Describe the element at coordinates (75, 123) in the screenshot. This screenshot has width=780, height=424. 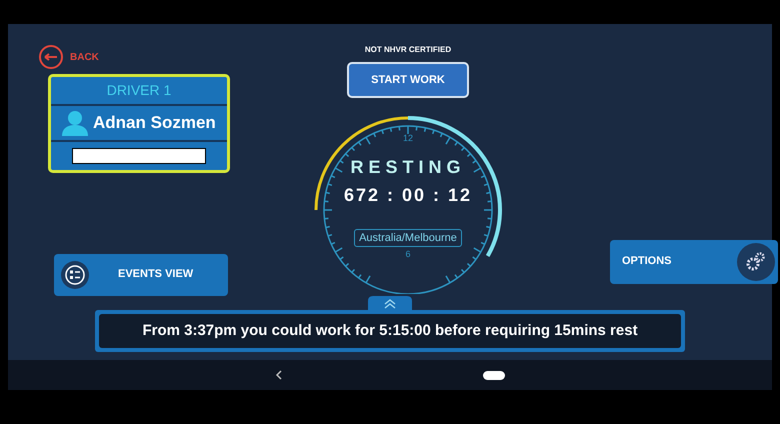
I see `person-icon` at that location.